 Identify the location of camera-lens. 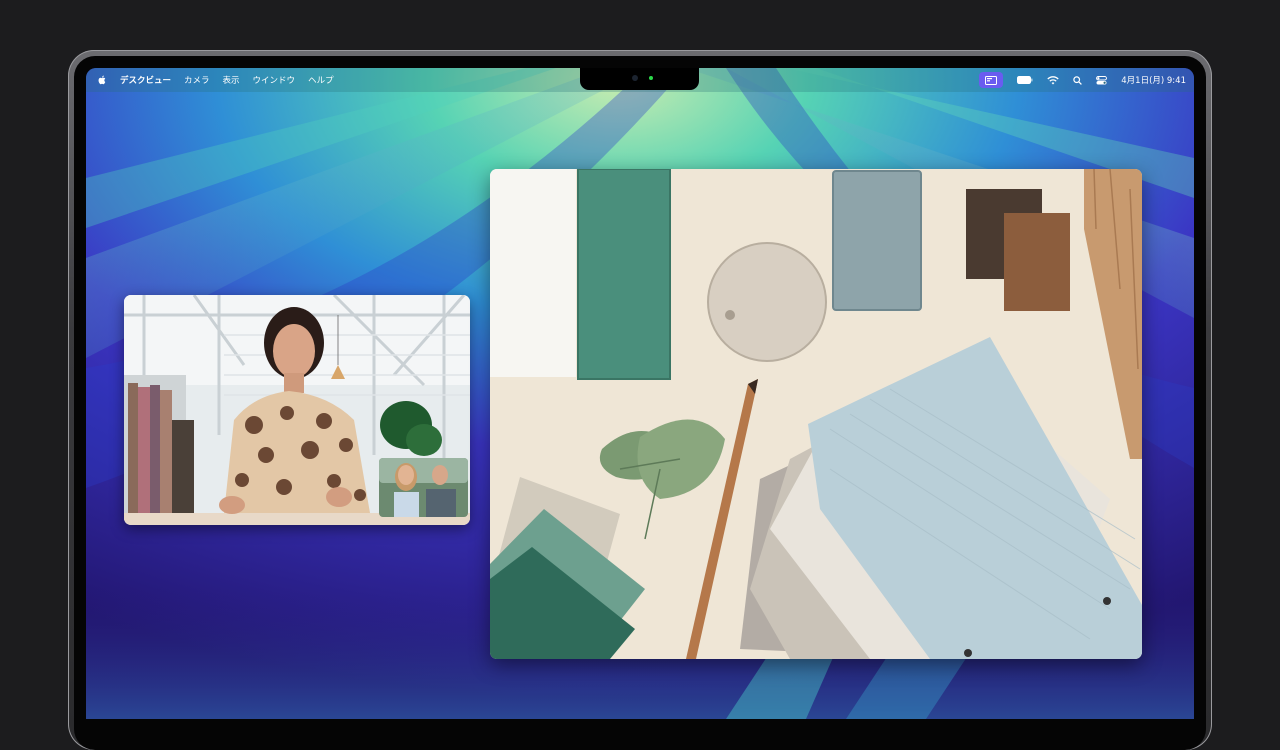
(635, 78).